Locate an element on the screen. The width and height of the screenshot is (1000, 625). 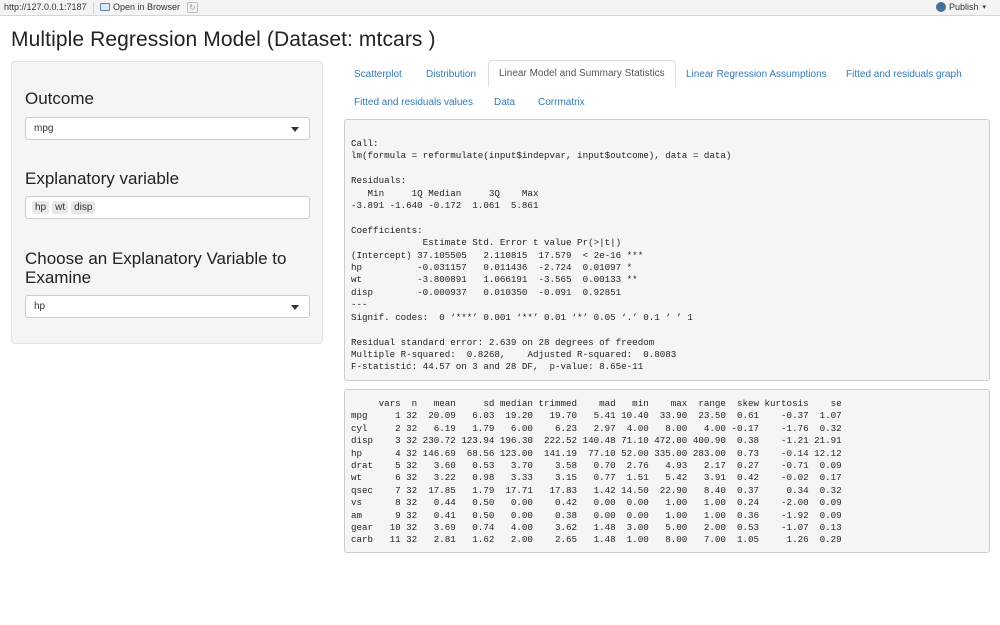
selected-chip: hp is located at coordinates (41, 207).